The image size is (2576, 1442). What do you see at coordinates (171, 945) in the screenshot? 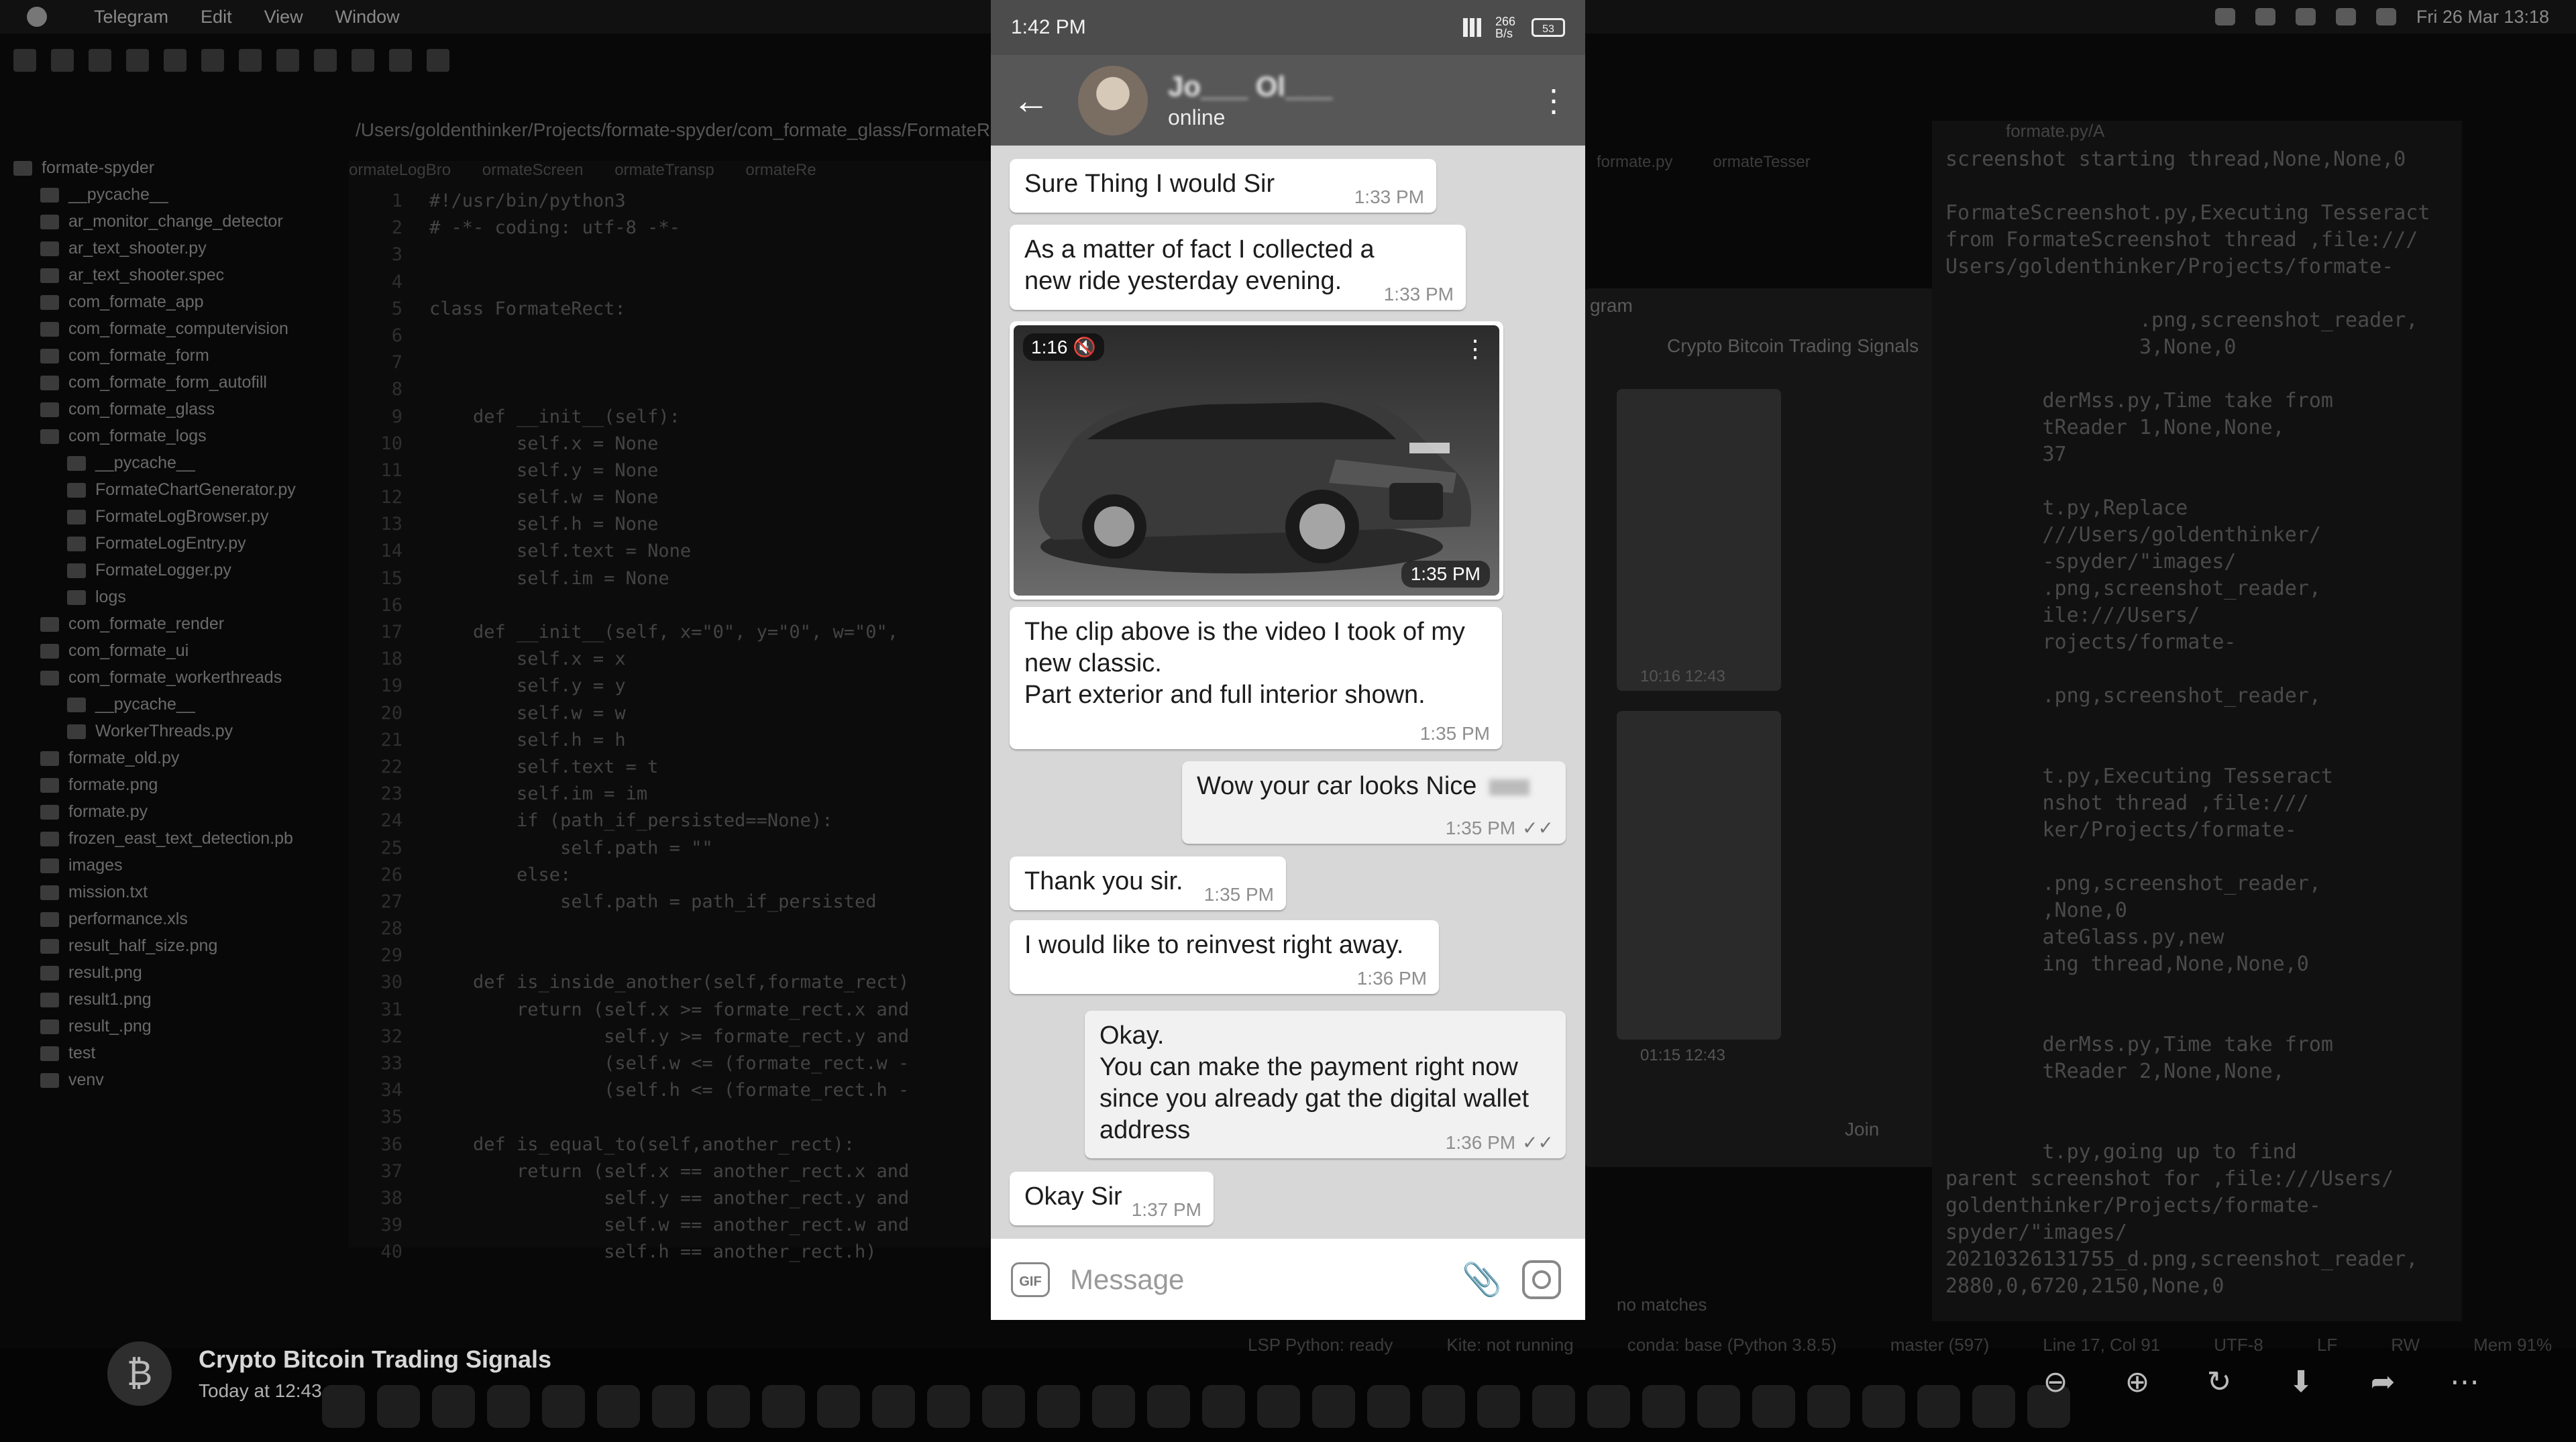
I see `tree-node: result_half_size.png` at bounding box center [171, 945].